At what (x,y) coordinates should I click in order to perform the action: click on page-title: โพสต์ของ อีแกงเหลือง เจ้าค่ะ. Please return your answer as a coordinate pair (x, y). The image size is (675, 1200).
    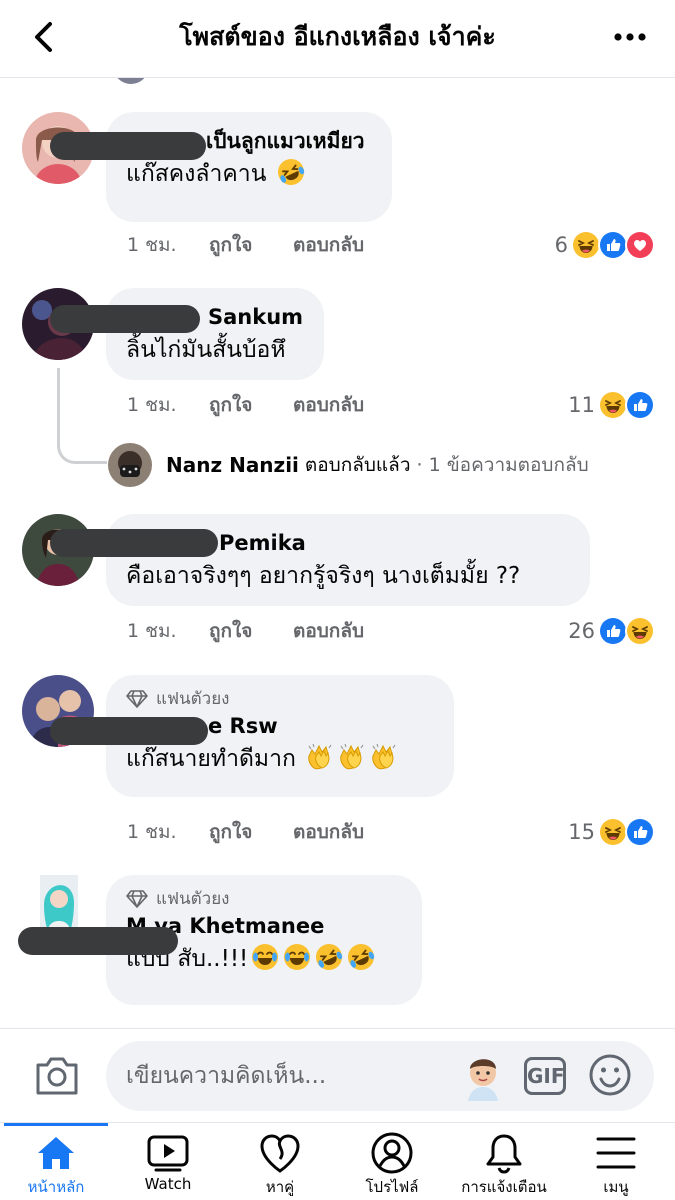
    Looking at the image, I should click on (337, 36).